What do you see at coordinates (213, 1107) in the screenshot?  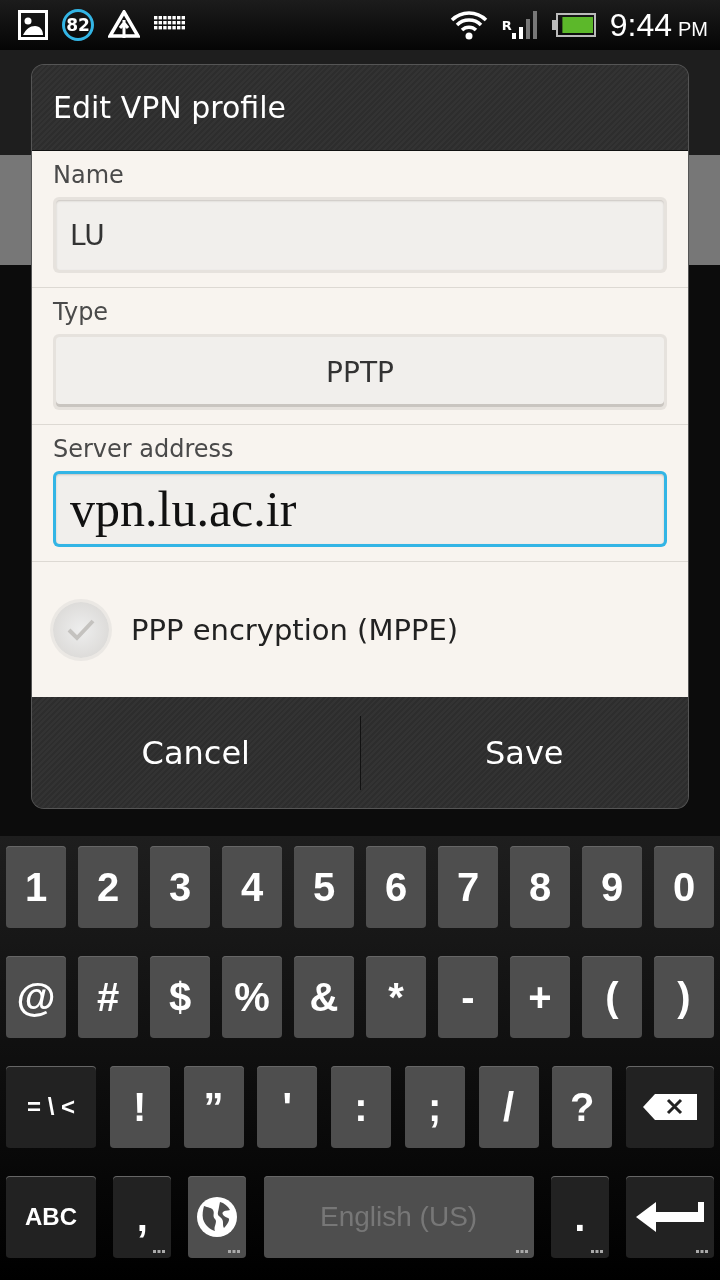 I see `key: ”` at bounding box center [213, 1107].